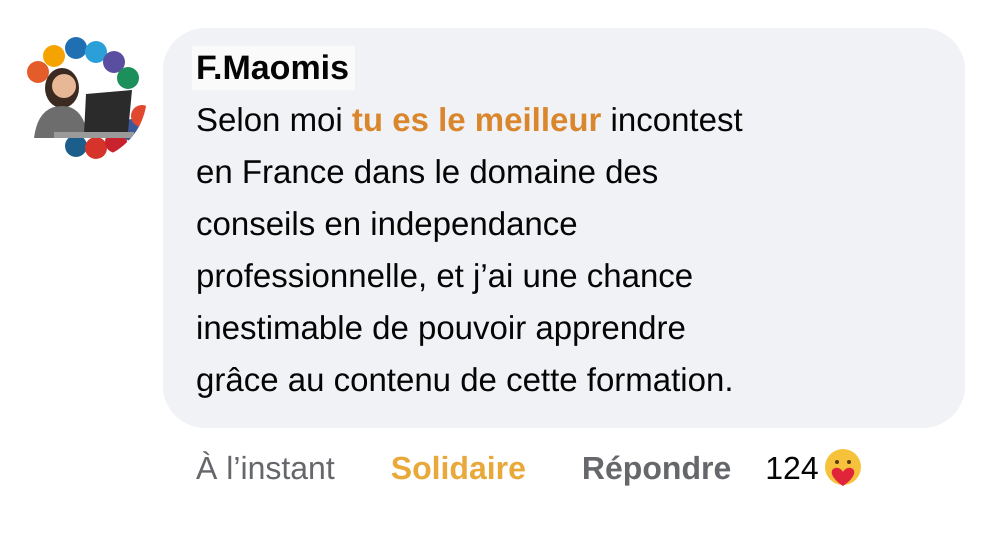  I want to click on reply-link: Répondre, so click(657, 468).